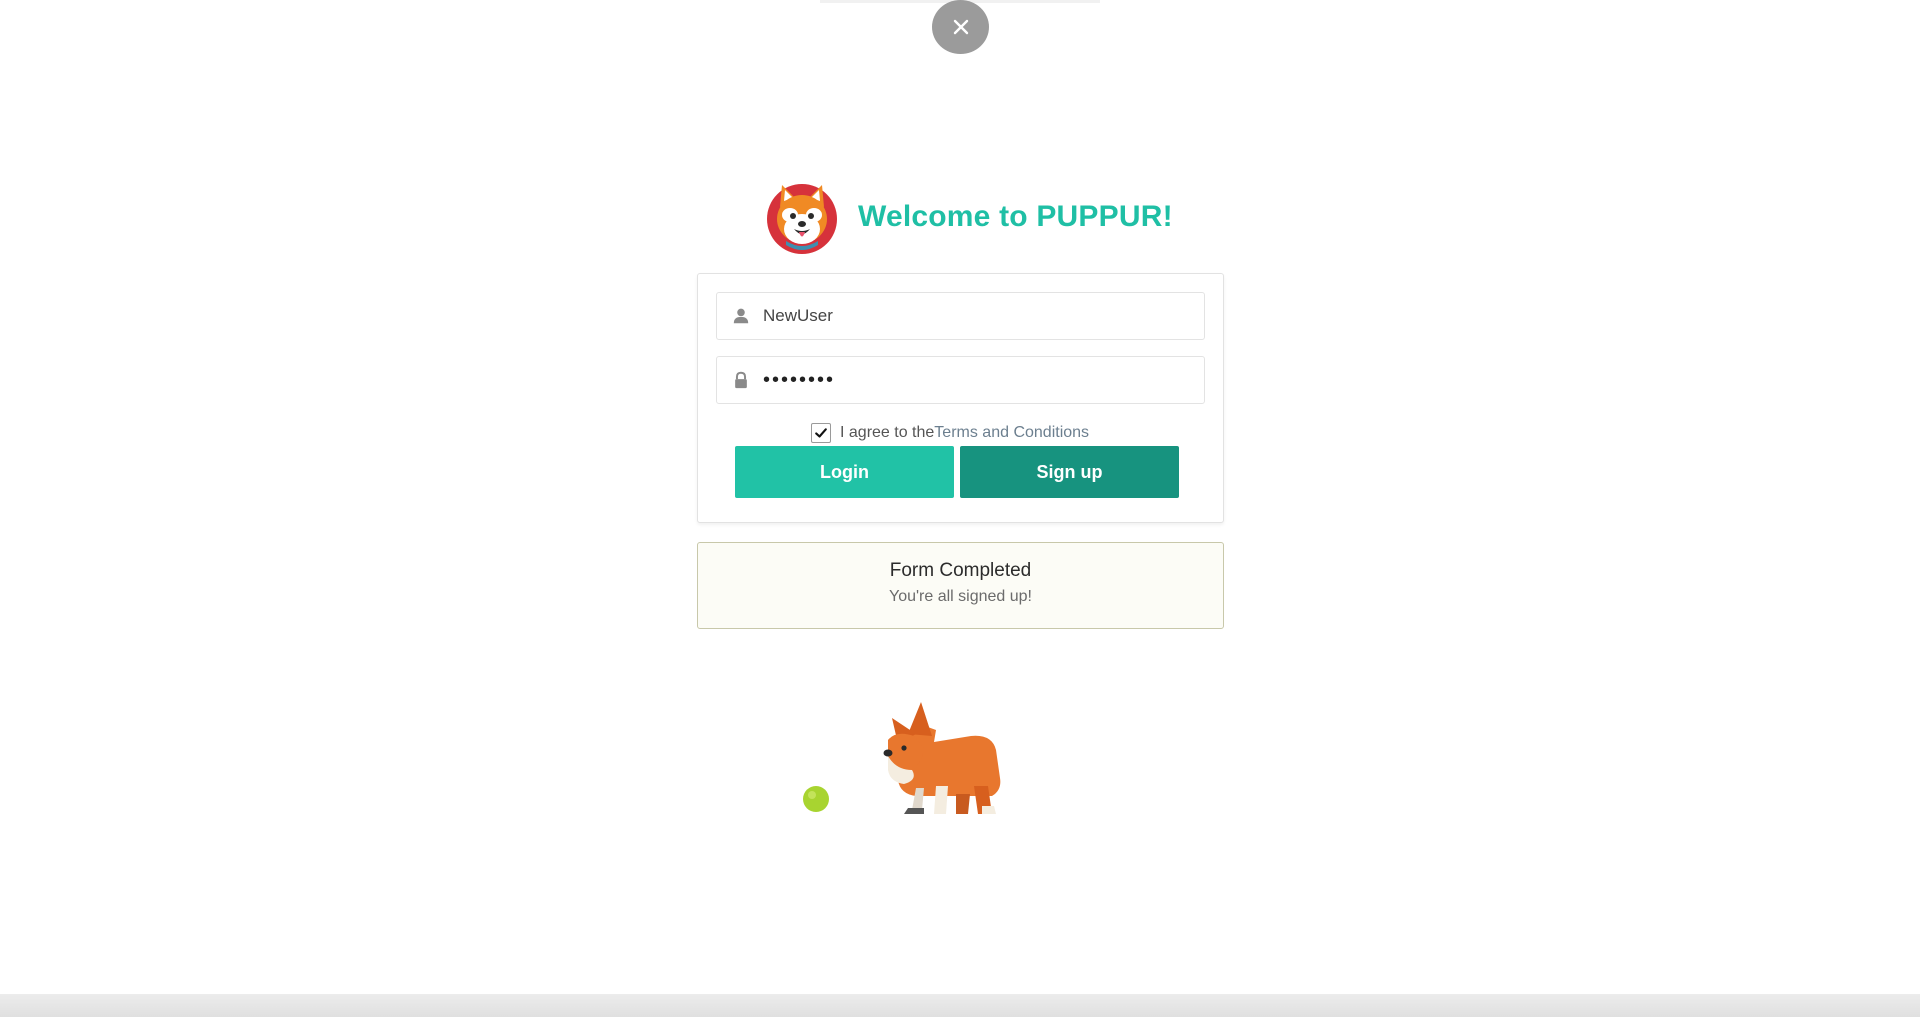 This screenshot has width=1920, height=1017. I want to click on password-field, so click(960, 380).